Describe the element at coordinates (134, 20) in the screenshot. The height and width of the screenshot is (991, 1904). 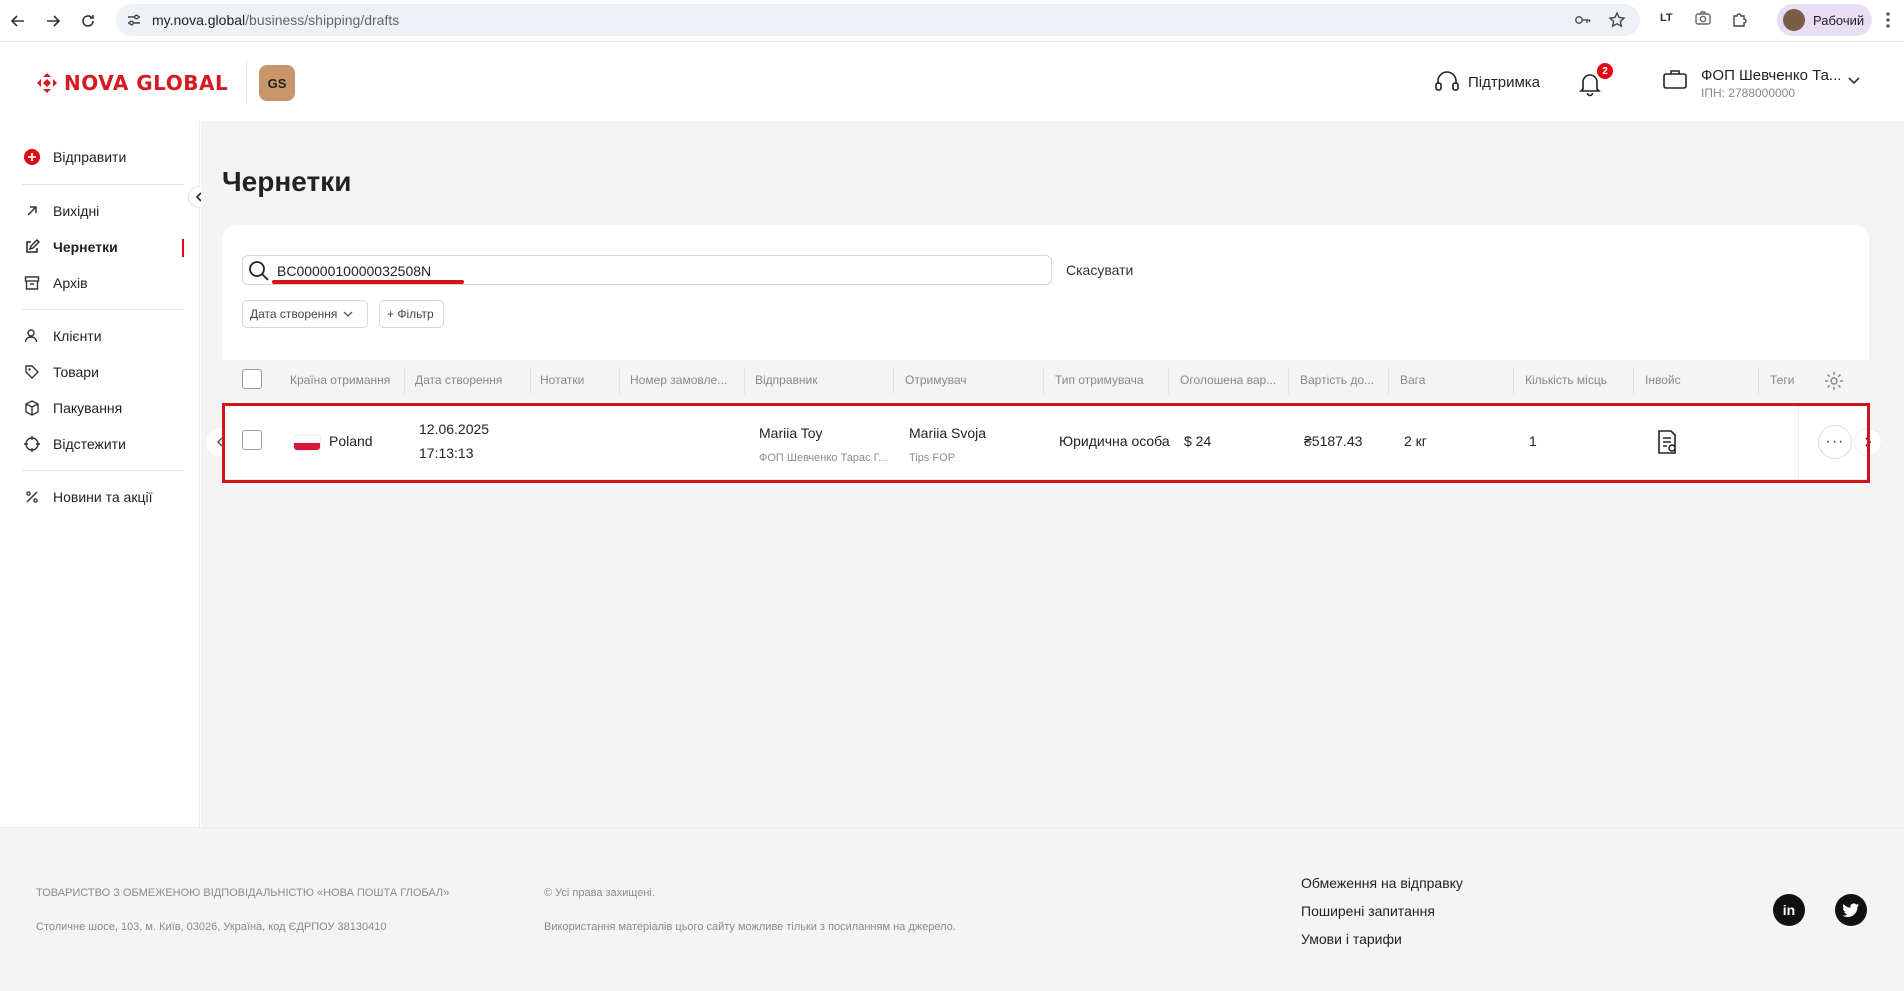
I see `tune-icon` at that location.